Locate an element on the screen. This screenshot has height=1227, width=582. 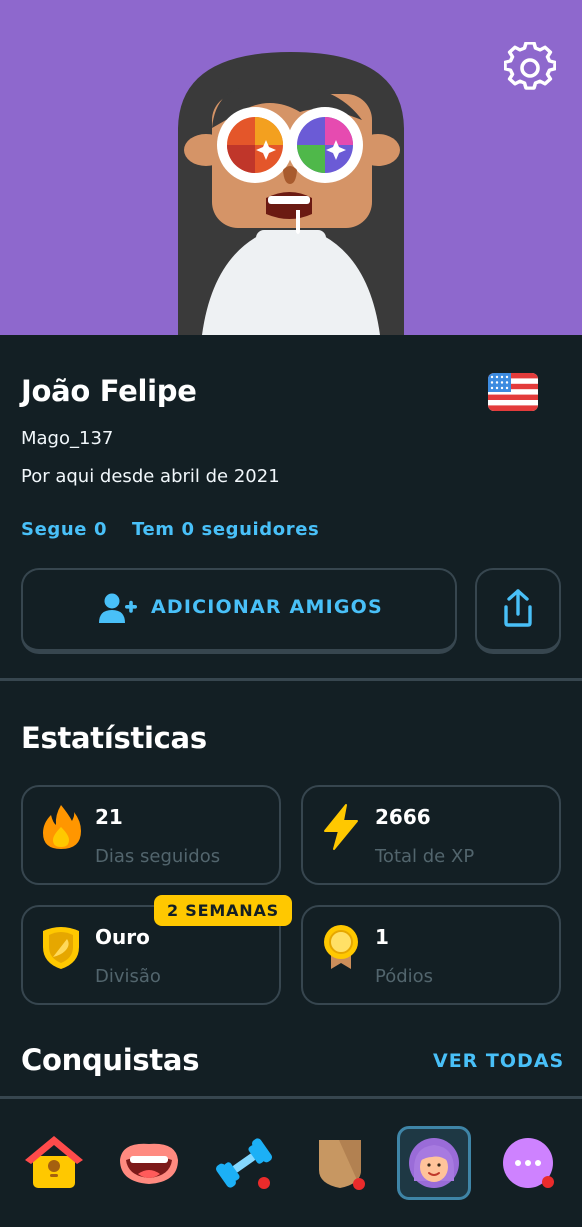
birdhouse-icon is located at coordinates (54, 1162).